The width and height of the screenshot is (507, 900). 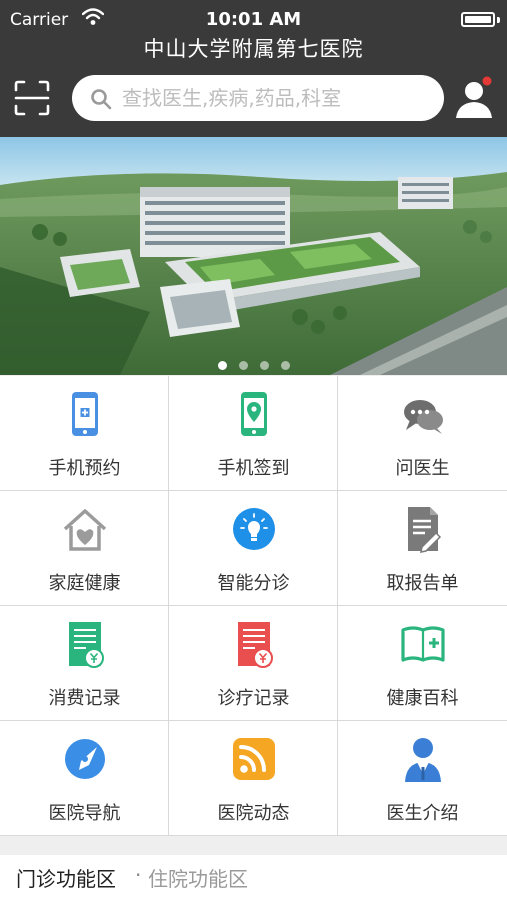 I want to click on grid-item-expense-record: 消费记录, so click(x=84, y=663).